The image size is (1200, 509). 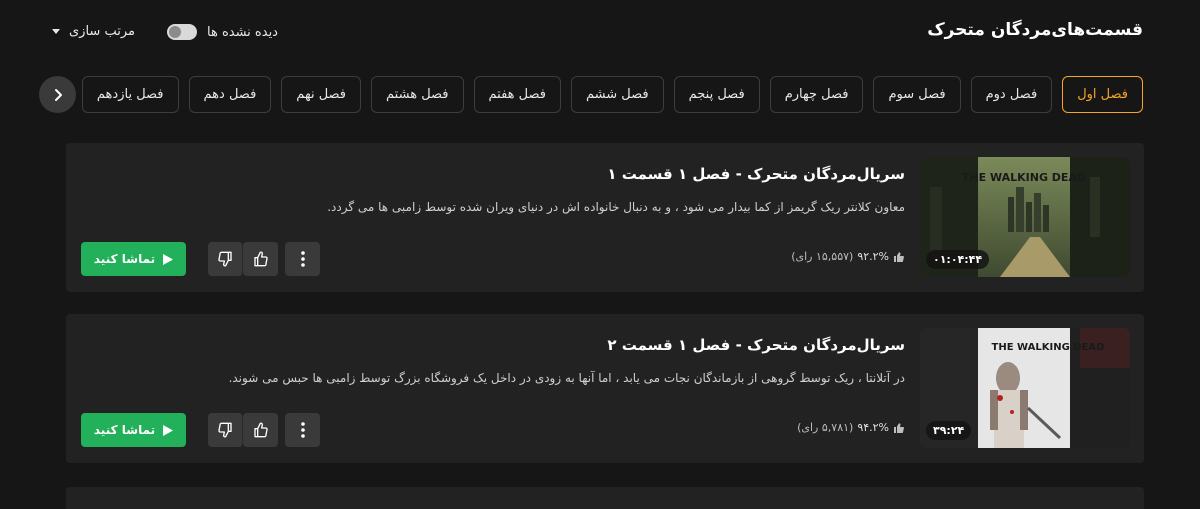 What do you see at coordinates (756, 345) in the screenshot?
I see `episode-title: سریال‌مردگان متحرک - فصل ۱ قسمت ۲` at bounding box center [756, 345].